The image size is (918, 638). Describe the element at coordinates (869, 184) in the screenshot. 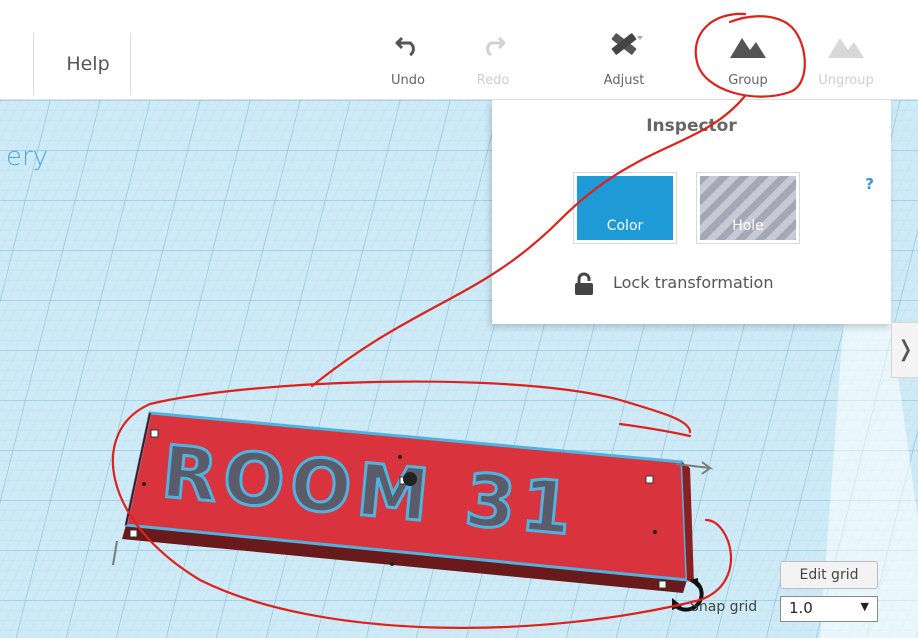

I see `help-button: ?` at that location.